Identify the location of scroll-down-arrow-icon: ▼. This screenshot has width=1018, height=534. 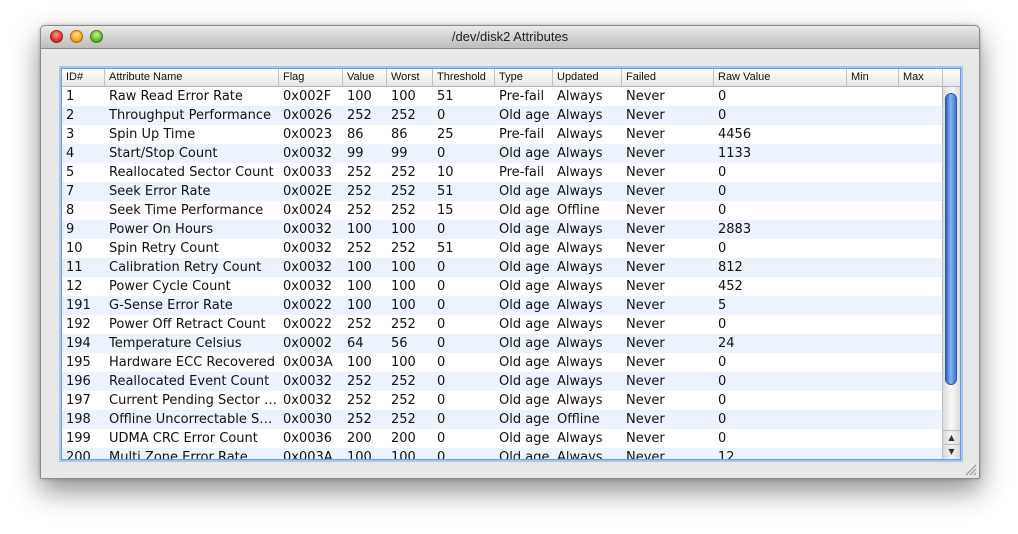
(951, 451).